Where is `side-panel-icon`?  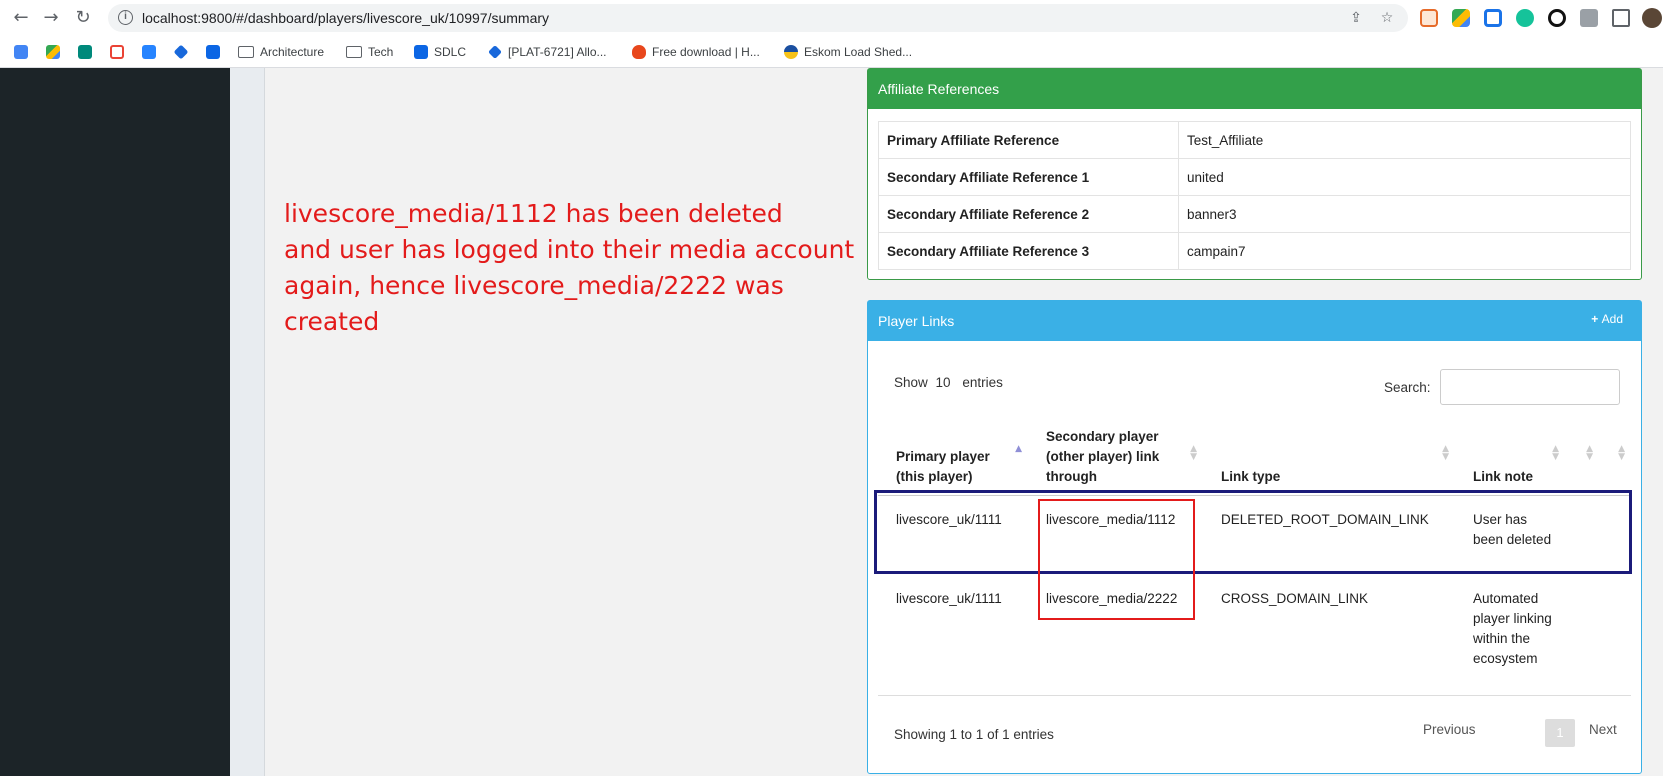 side-panel-icon is located at coordinates (1621, 18).